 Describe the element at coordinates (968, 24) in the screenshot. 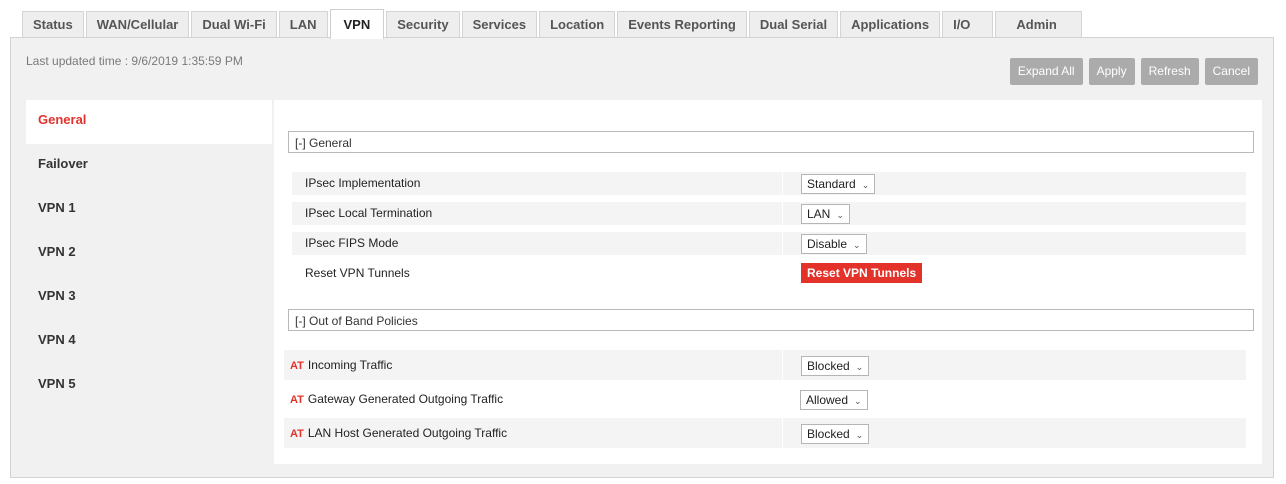

I see `tab-io: I/O` at that location.